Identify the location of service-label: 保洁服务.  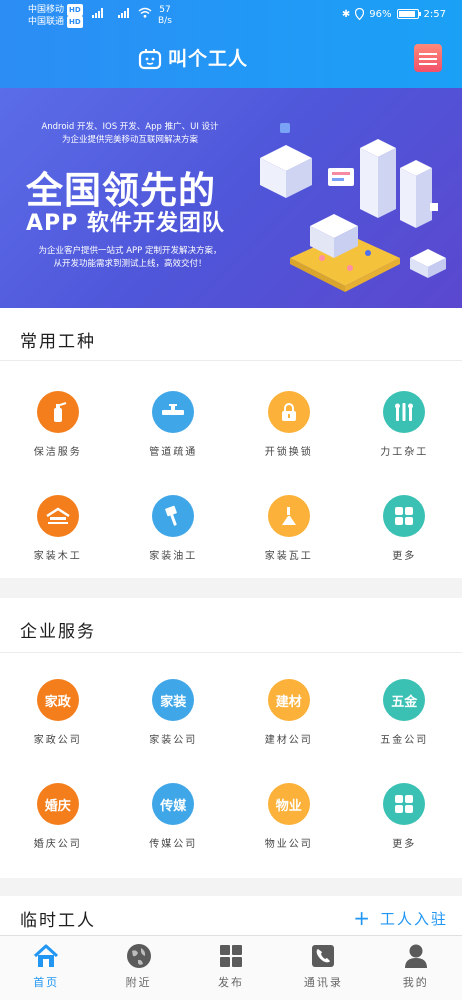
(57, 452).